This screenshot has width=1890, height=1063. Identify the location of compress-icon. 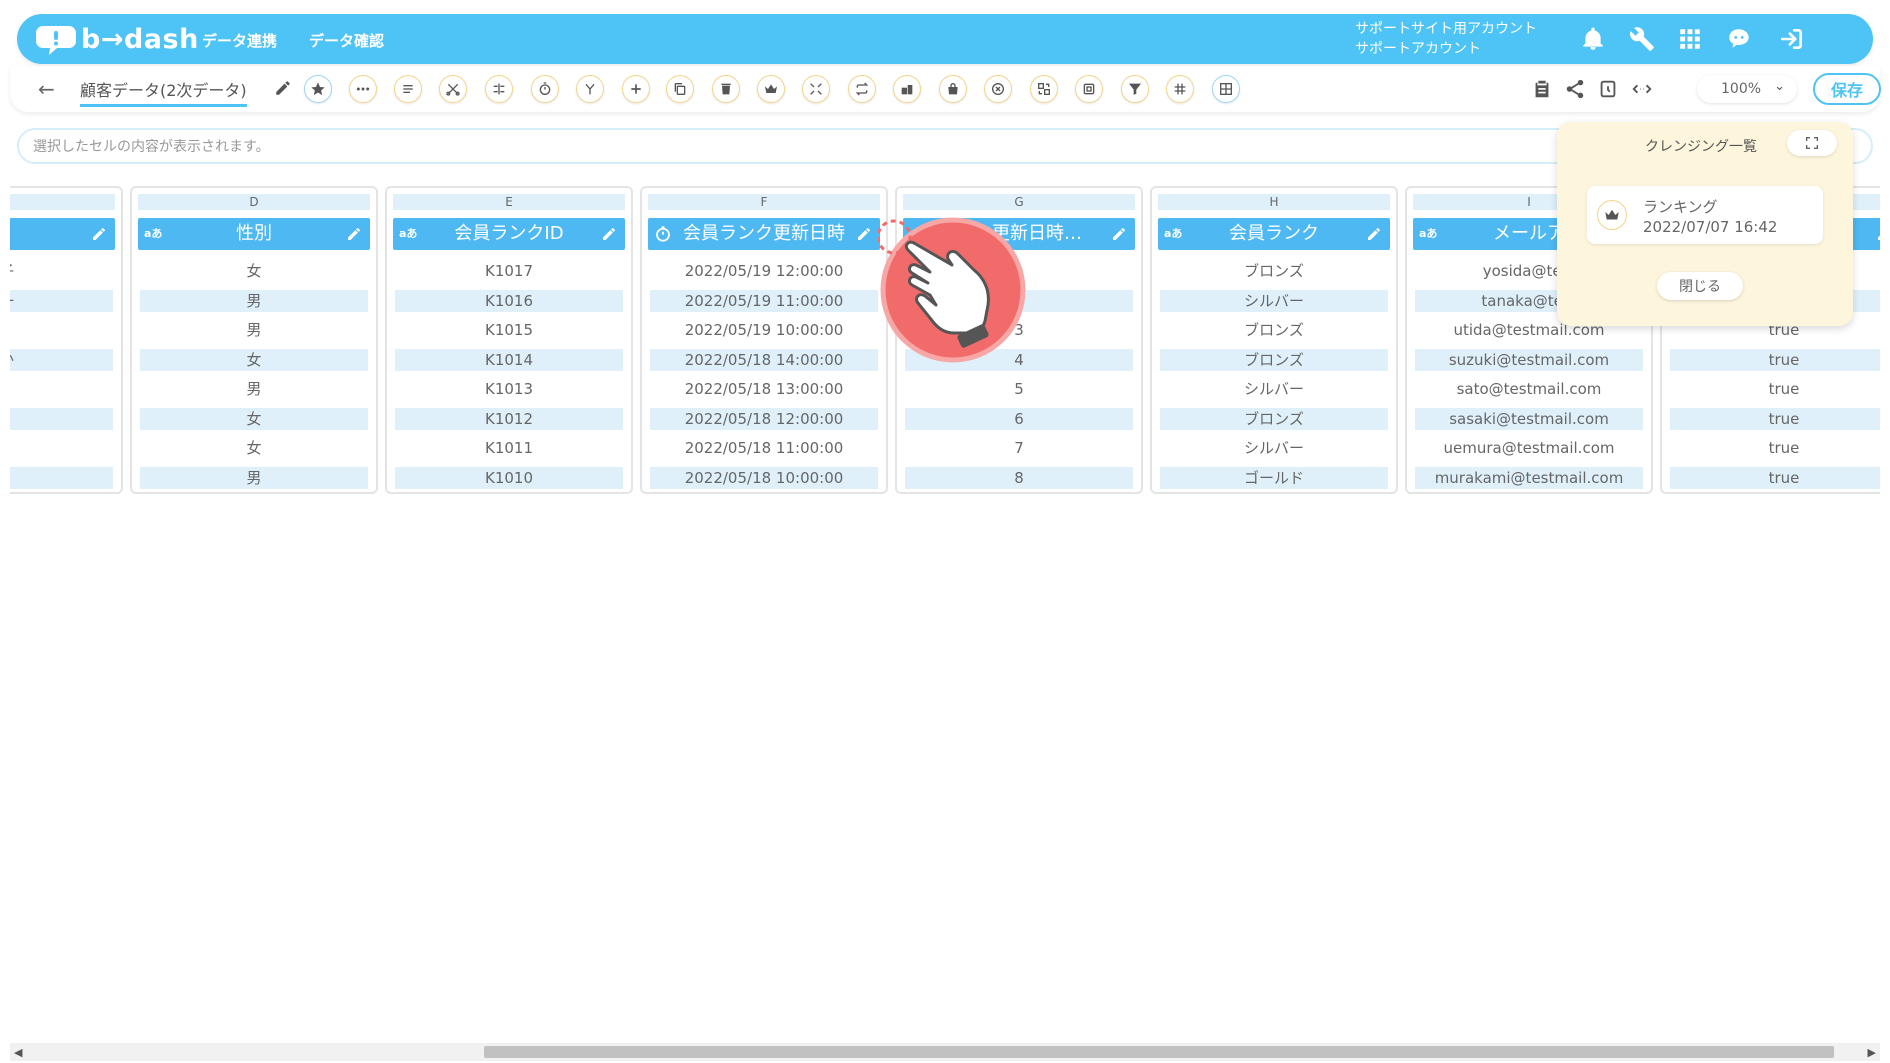
(816, 89).